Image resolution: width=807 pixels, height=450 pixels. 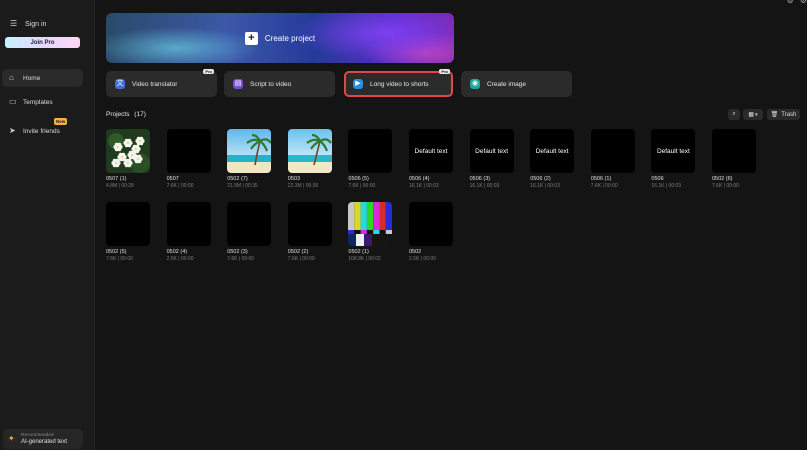 I want to click on tool-label: Long video to shorts, so click(x=399, y=84).